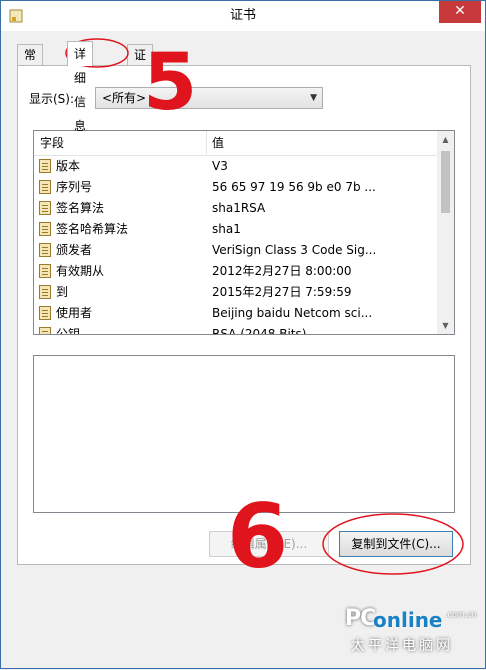 Image resolution: width=486 pixels, height=670 pixels. What do you see at coordinates (170, 83) in the screenshot?
I see `annotation-step-5: 5` at bounding box center [170, 83].